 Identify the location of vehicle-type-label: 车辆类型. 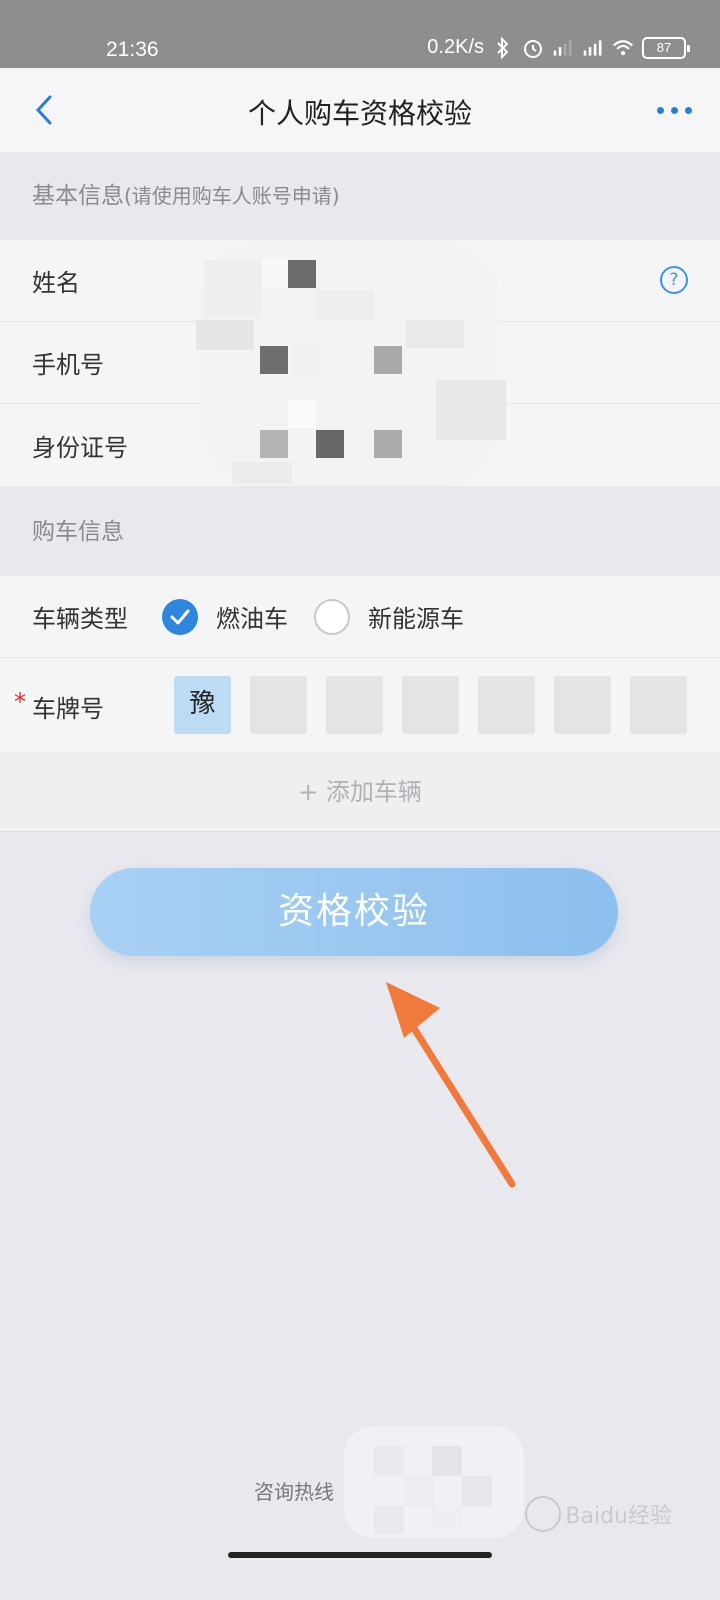
(80, 619).